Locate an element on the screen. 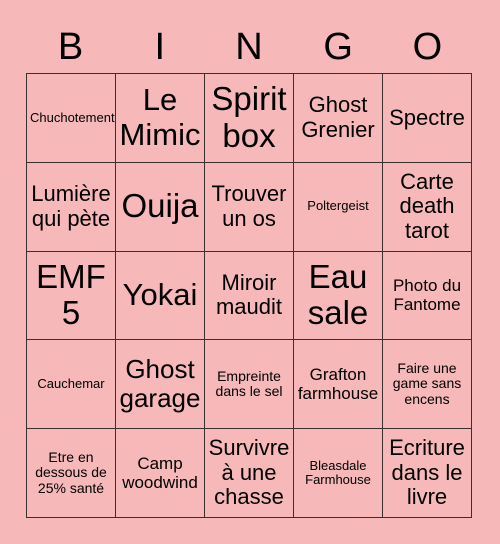 This screenshot has height=544, width=500. bingo-cell-label: Photo du Fantome is located at coordinates (427, 295).